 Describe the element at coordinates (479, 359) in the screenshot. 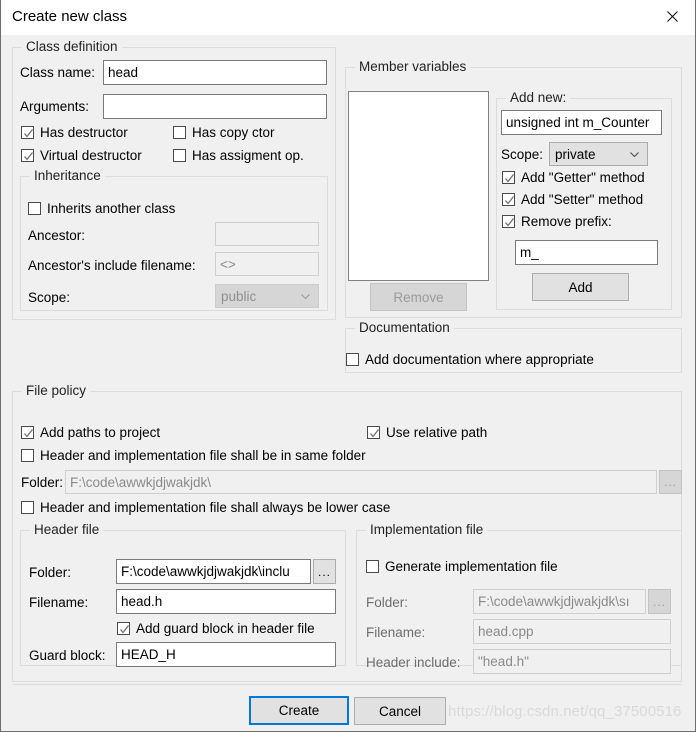

I see `add-documentation-label: Add documentation where appropriate` at that location.